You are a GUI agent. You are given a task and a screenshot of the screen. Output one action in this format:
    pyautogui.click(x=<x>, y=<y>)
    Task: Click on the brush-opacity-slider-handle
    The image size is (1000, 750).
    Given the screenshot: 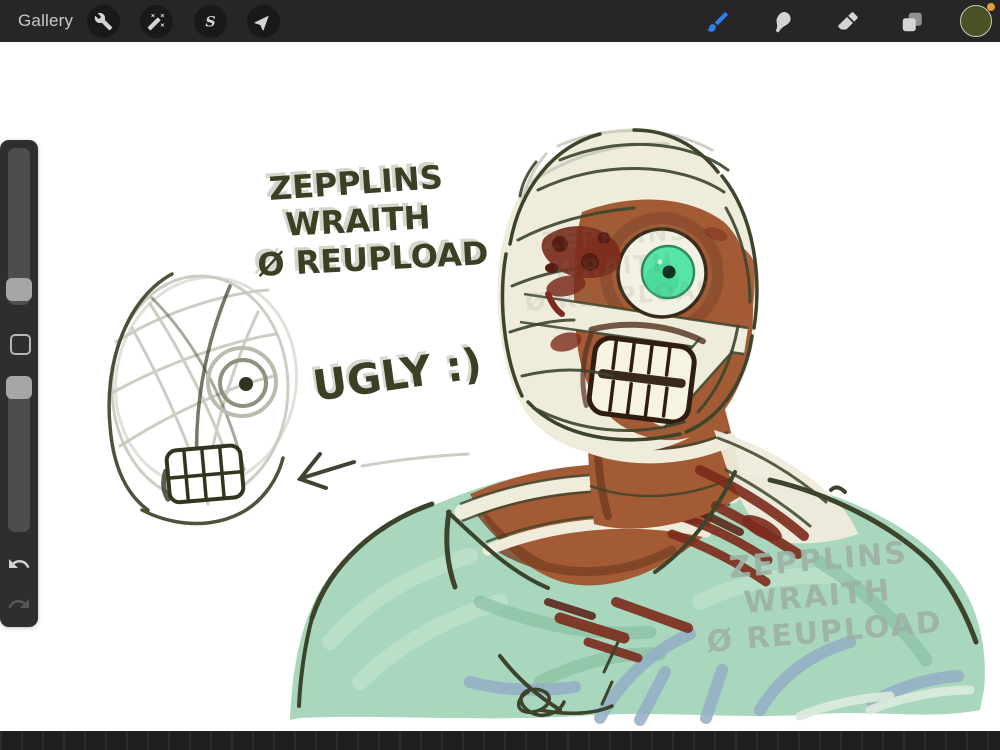 What is the action you would take?
    pyautogui.click(x=19, y=387)
    